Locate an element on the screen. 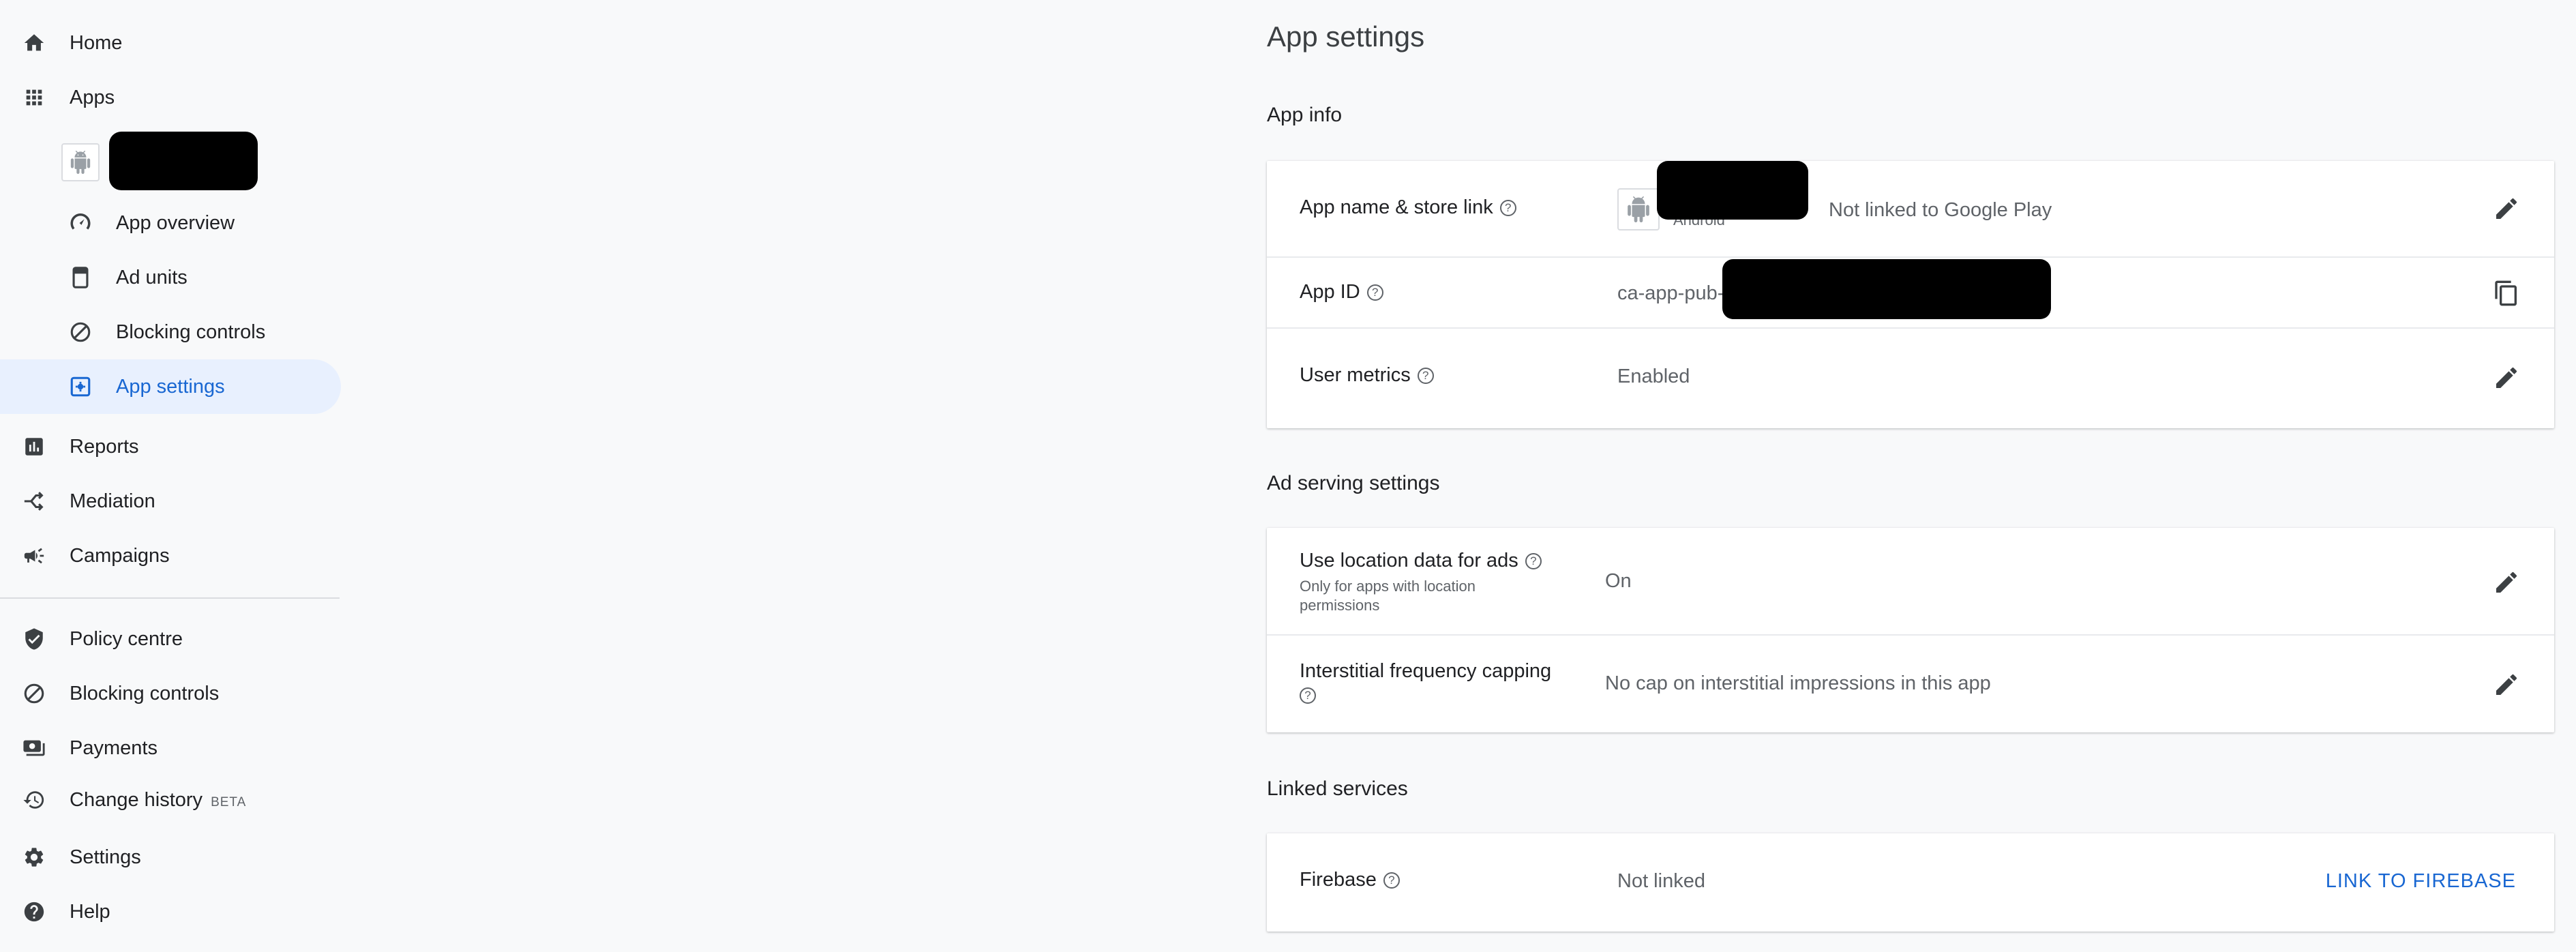 The image size is (2576, 952). link-to-firebase-button: LINK TO FIREBASE is located at coordinates (2421, 881).